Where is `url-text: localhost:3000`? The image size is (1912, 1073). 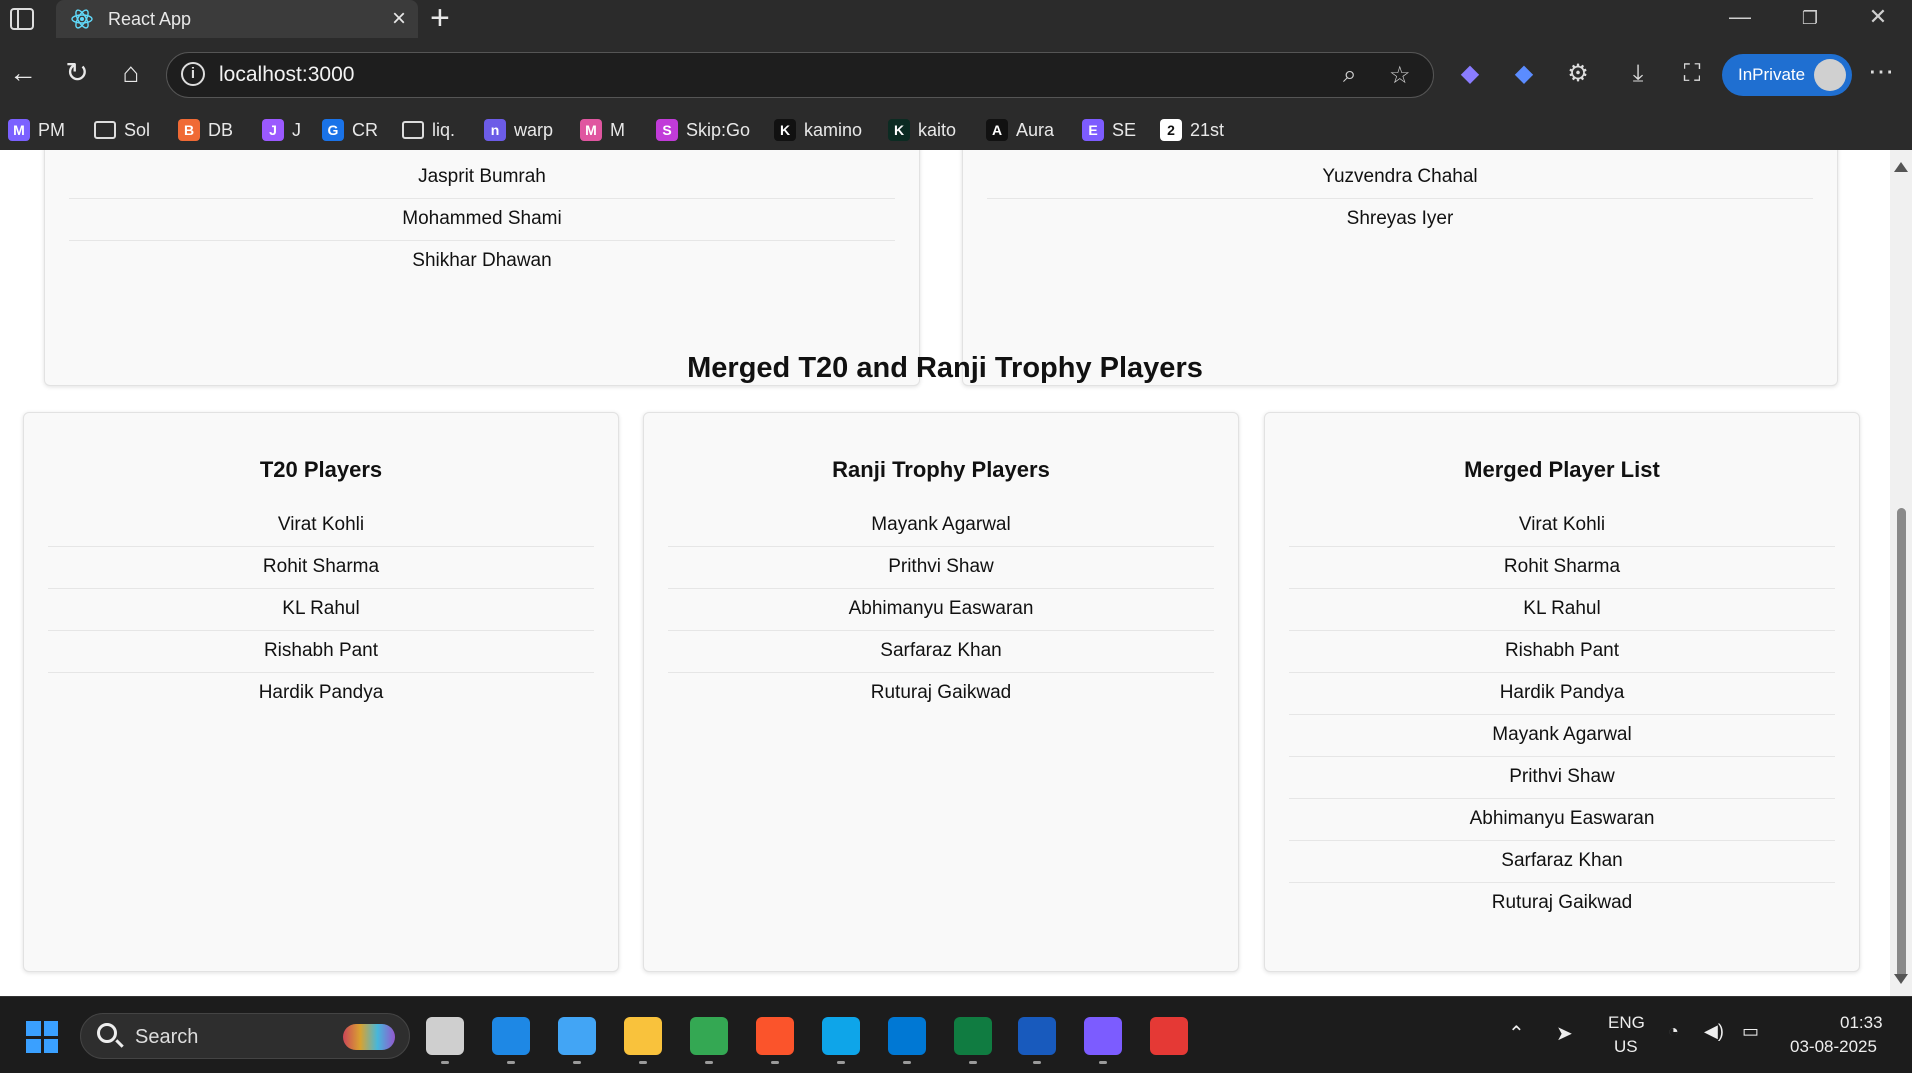 url-text: localhost:3000 is located at coordinates (286, 75).